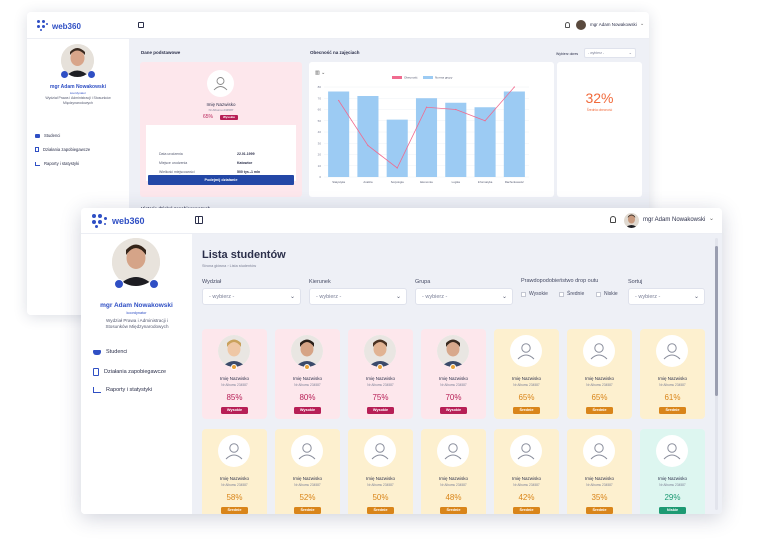  What do you see at coordinates (526, 497) in the screenshot?
I see `dropout-pct: 42%` at bounding box center [526, 497].